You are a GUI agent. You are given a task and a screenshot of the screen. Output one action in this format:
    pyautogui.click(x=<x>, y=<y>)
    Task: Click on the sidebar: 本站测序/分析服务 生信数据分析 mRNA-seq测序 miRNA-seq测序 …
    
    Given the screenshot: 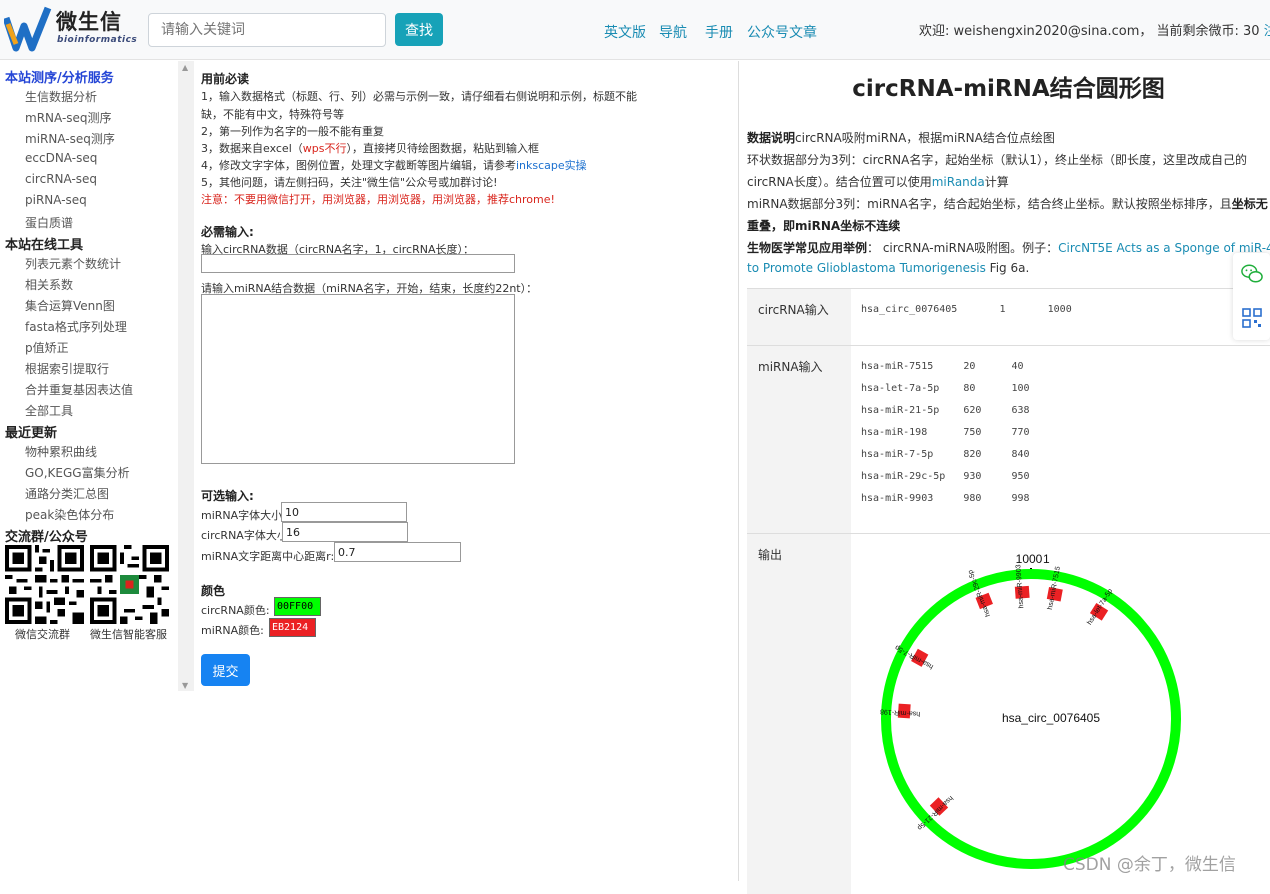 What is the action you would take?
    pyautogui.click(x=89, y=471)
    